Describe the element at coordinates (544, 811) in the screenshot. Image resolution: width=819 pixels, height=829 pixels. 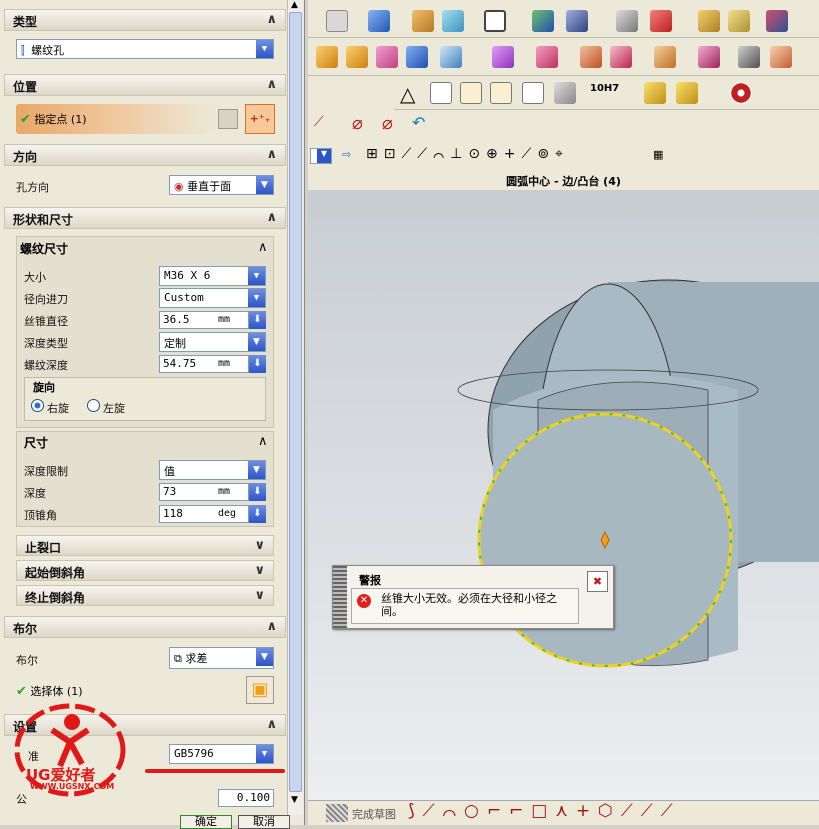
I see `sketch-curve-tools: ⟆⟋⌒○⌐⌐□⋏+⬡⟋⟋⟋` at that location.